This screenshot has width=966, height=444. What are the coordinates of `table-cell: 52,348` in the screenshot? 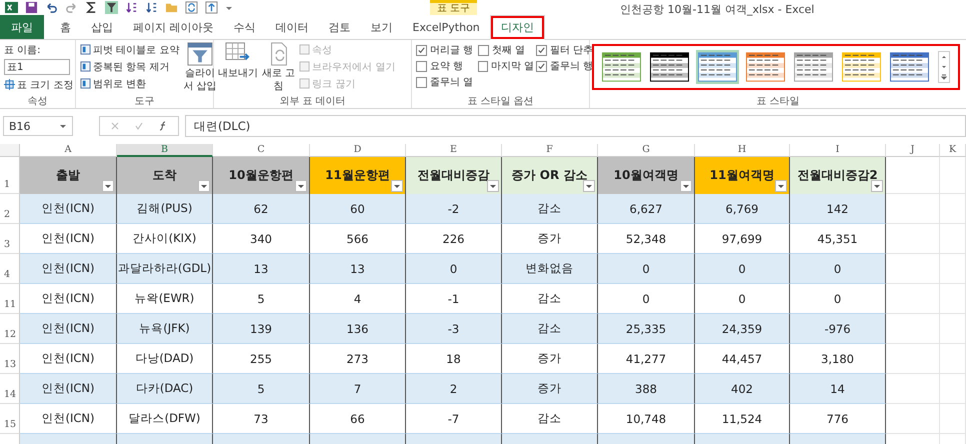 It's located at (646, 239).